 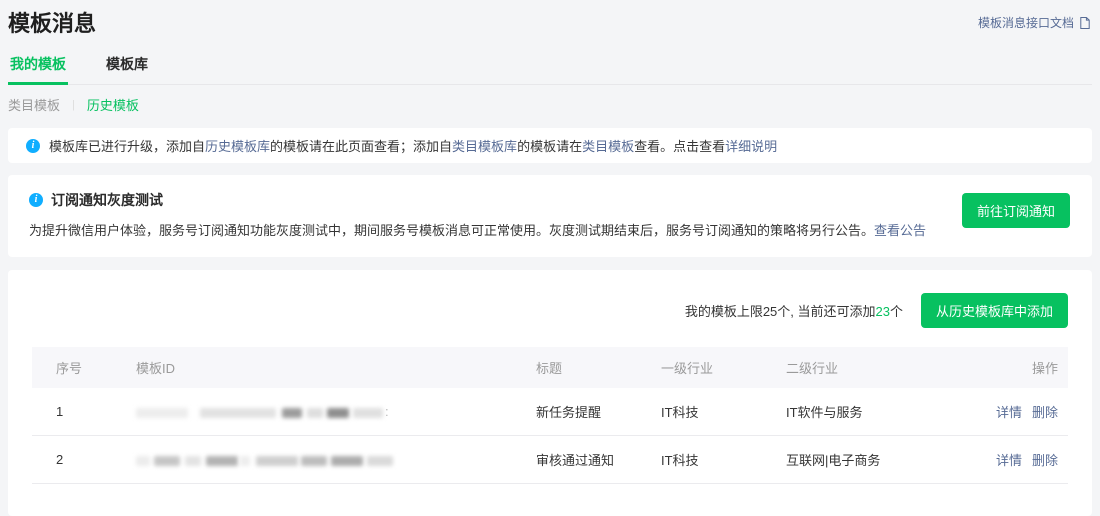 I want to click on cell-index: 1, so click(x=72, y=412).